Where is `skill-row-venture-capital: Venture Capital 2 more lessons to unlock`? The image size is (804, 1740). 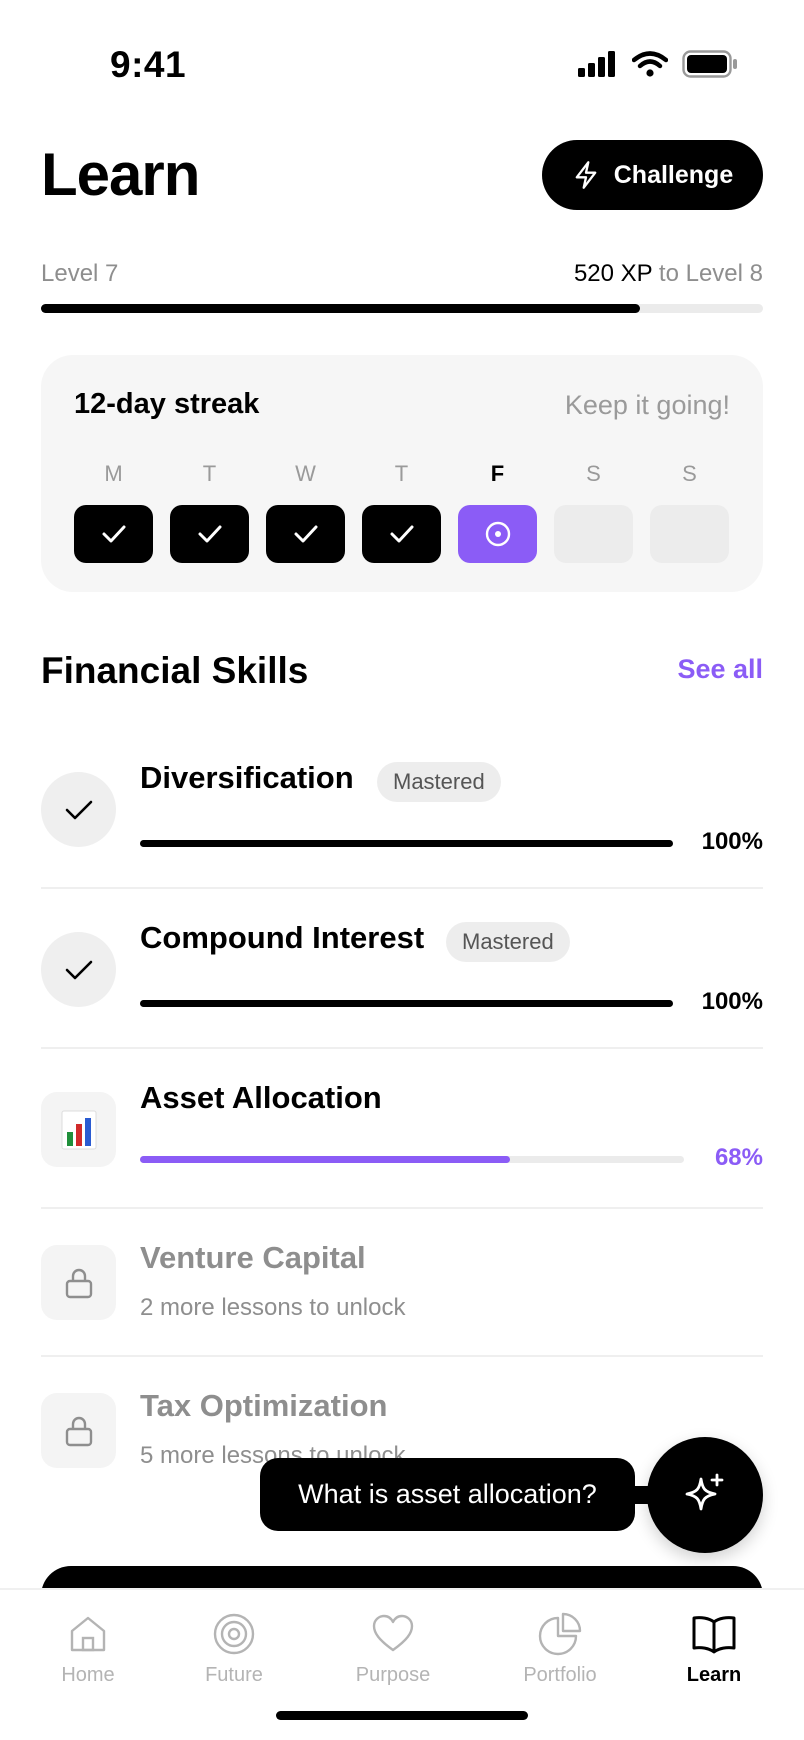
skill-row-venture-capital: Venture Capital 2 more lessons to unlock is located at coordinates (402, 1290).